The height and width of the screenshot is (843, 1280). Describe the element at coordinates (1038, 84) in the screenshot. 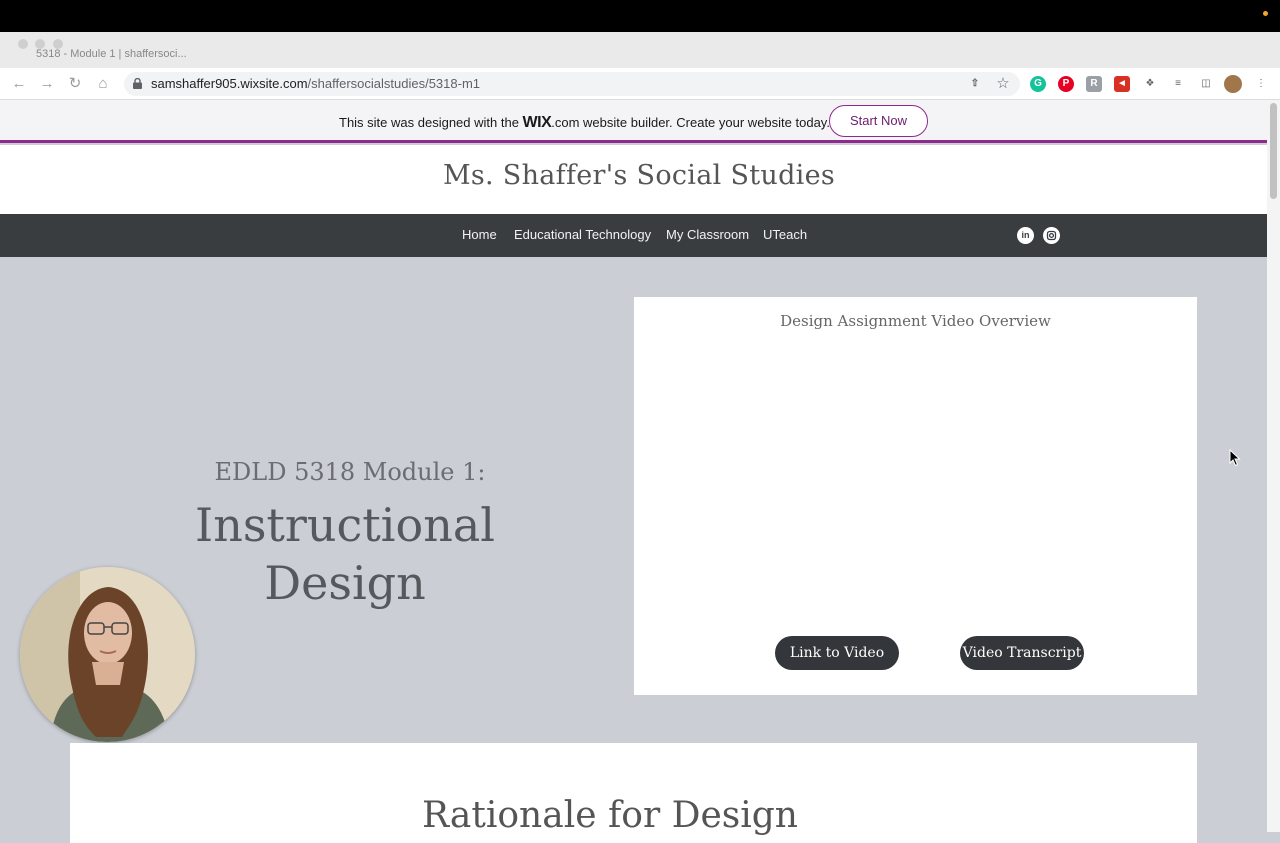

I see `grammarly-icon: G` at that location.